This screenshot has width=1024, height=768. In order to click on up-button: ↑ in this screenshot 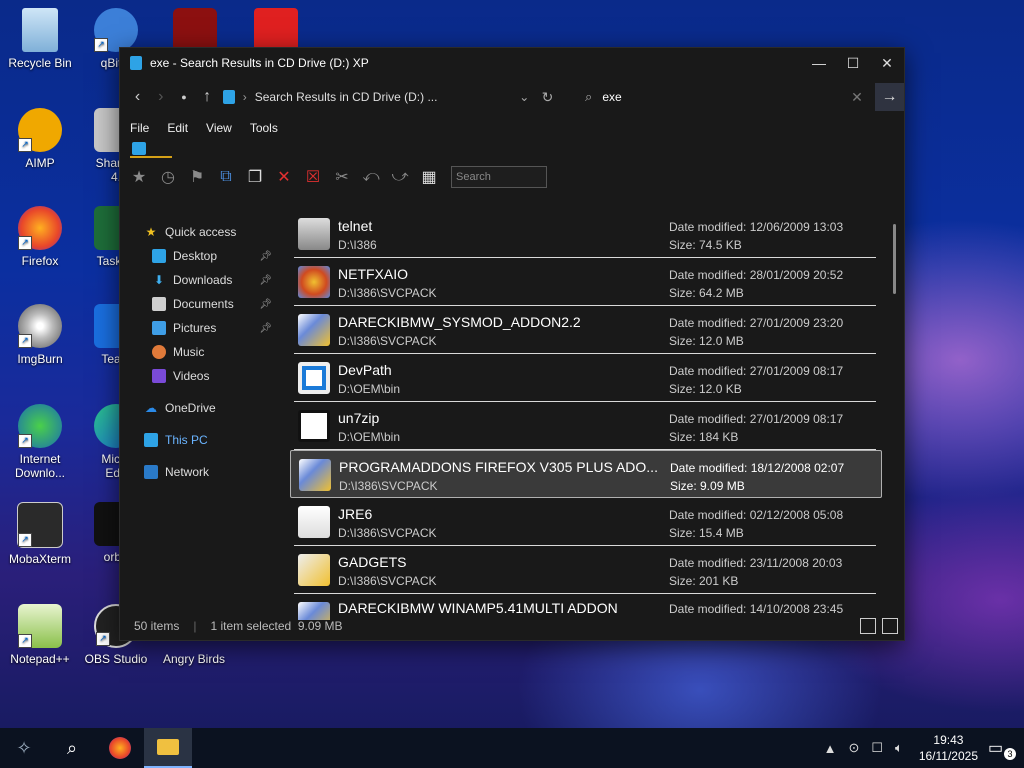, I will do `click(207, 97)`.